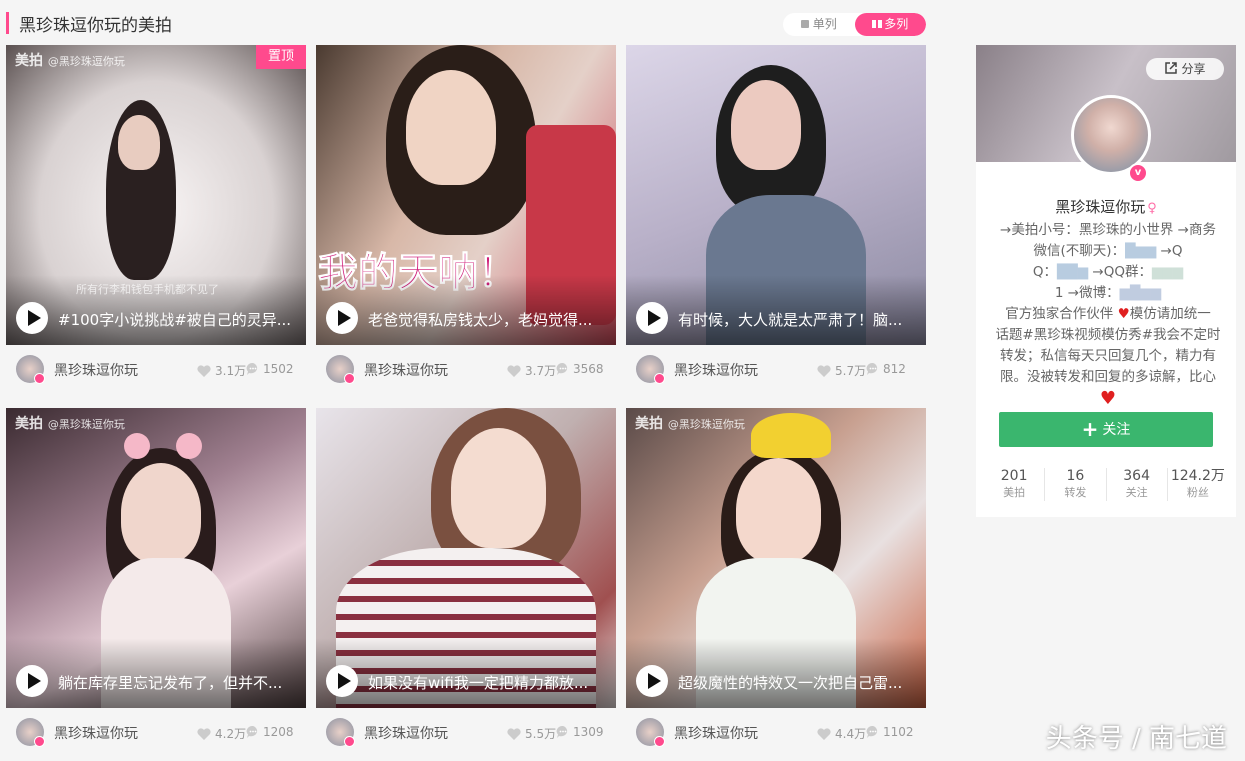 The width and height of the screenshot is (1245, 761). Describe the element at coordinates (776, 734) in the screenshot. I see `video-meta: 黑珍珠逗你玩 4.4万 1102` at that location.